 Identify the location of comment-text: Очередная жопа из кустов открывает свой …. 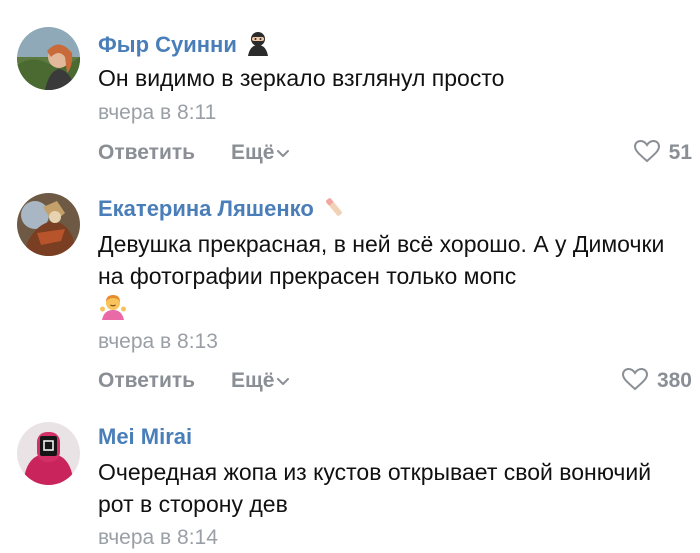
(375, 488).